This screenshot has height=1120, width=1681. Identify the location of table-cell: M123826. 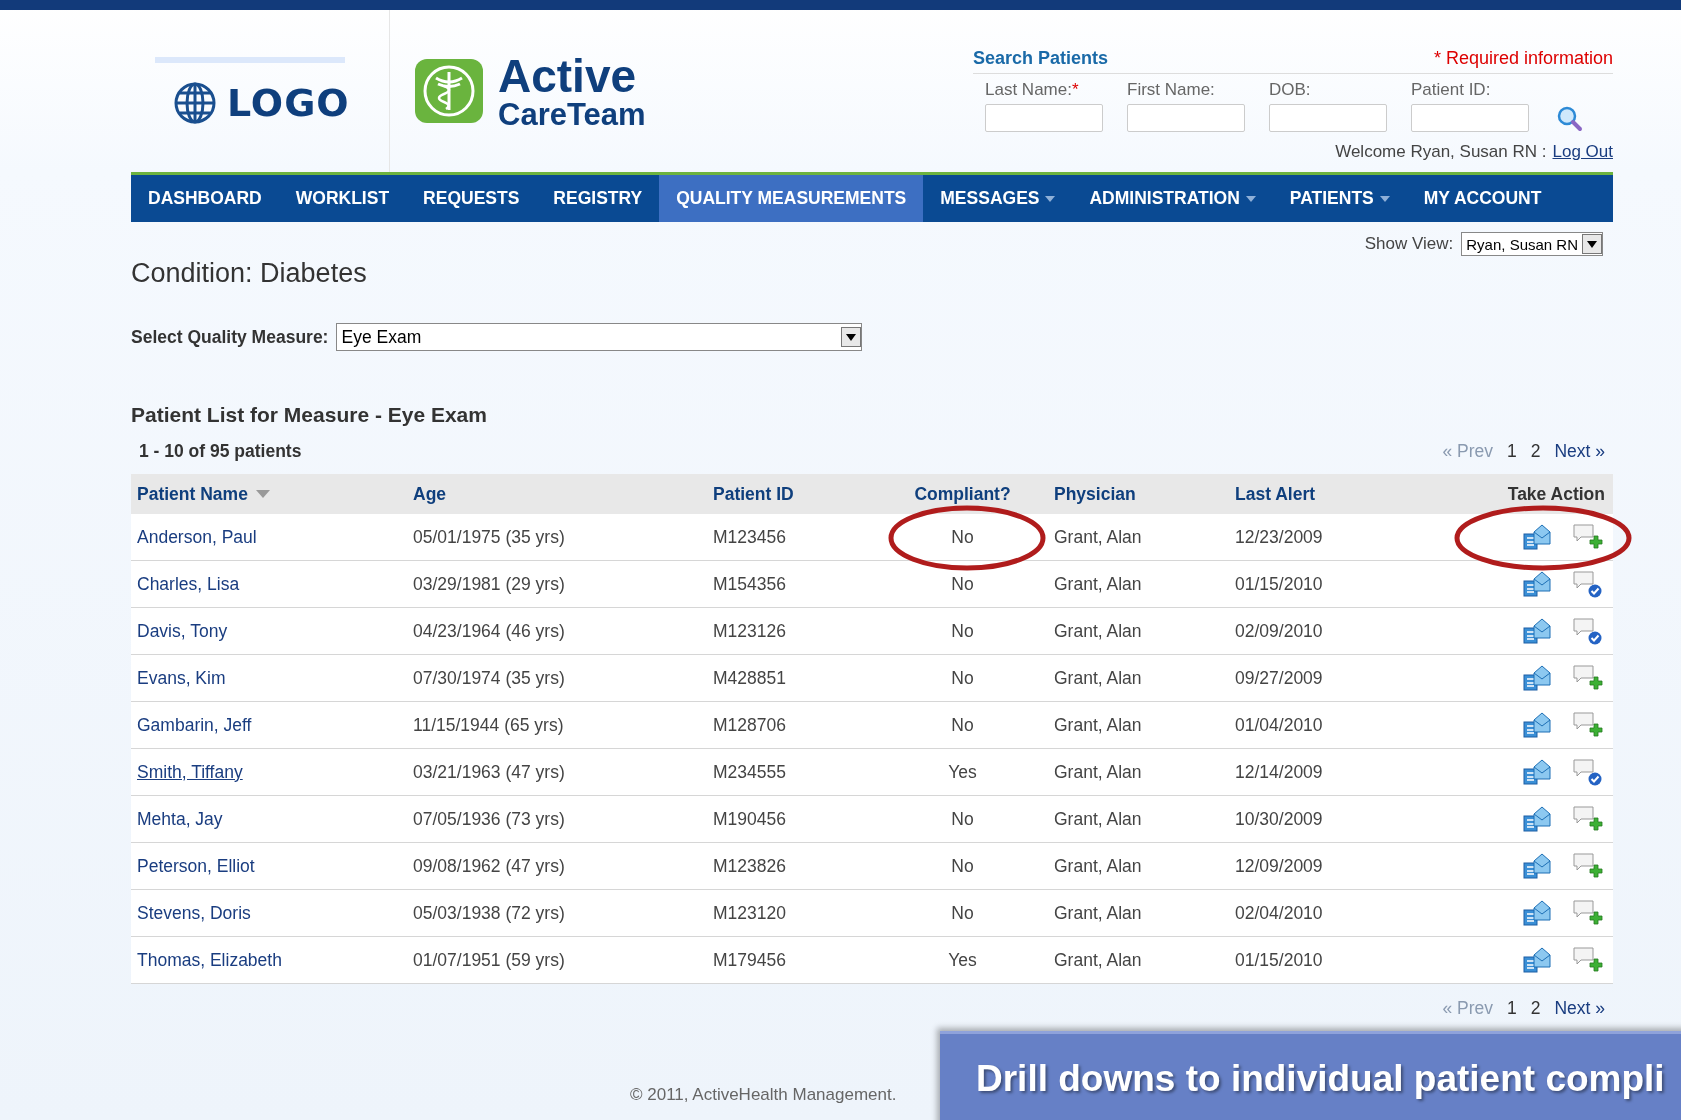
(792, 866).